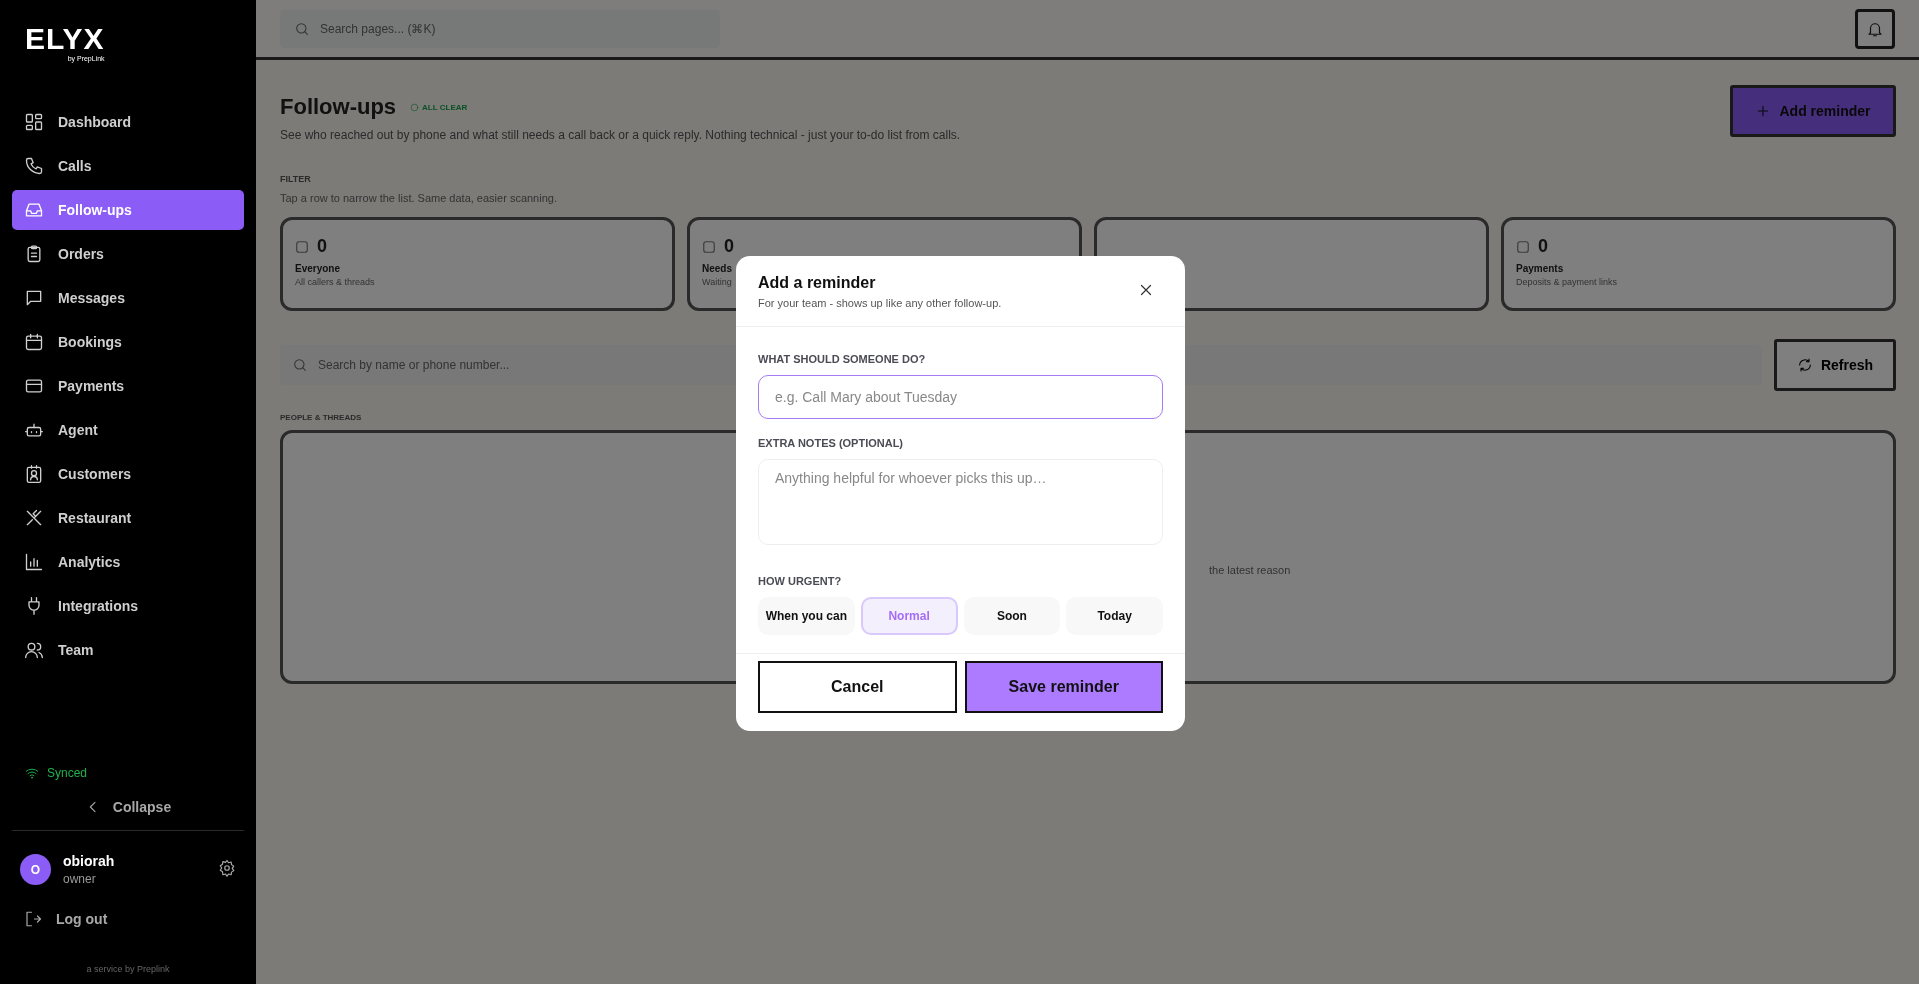  I want to click on logo: ELYX, so click(65, 39).